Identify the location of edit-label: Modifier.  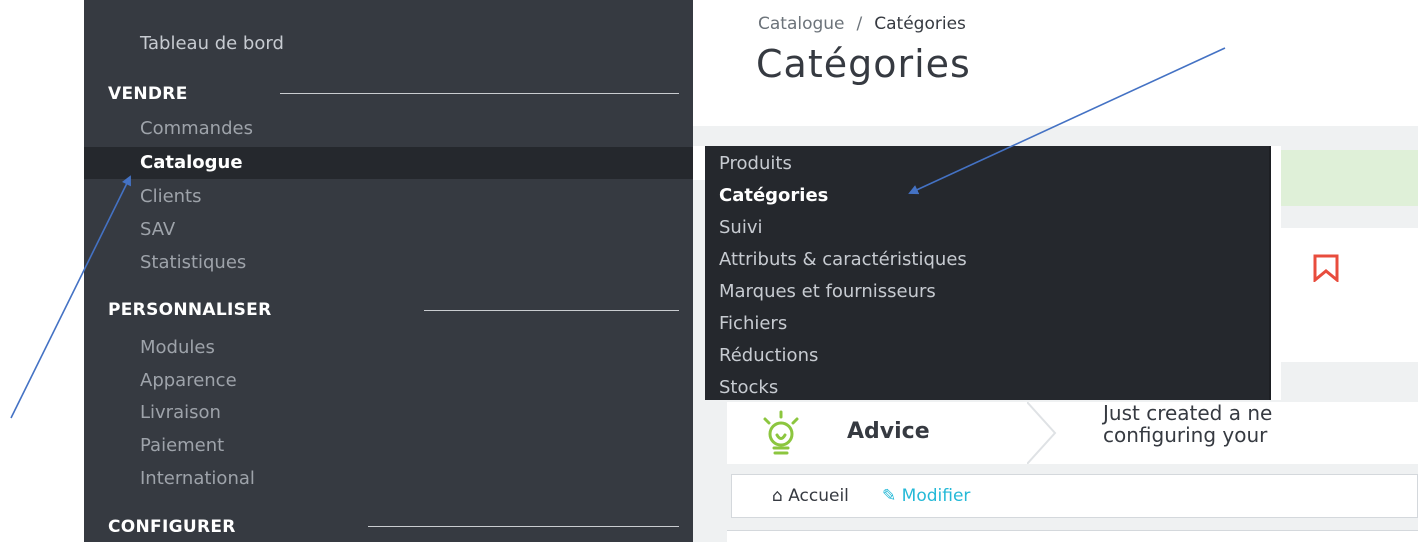
(936, 496).